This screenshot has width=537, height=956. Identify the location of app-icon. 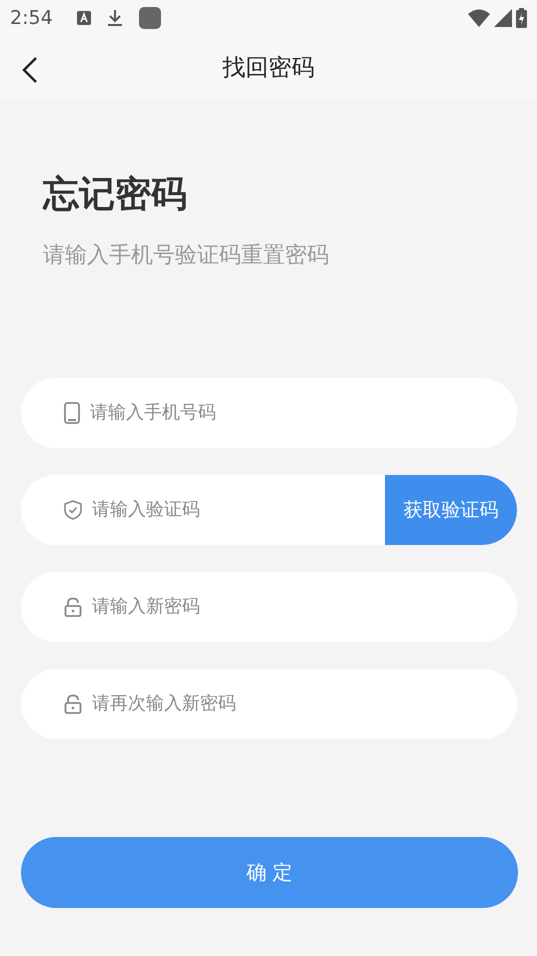
(149, 18).